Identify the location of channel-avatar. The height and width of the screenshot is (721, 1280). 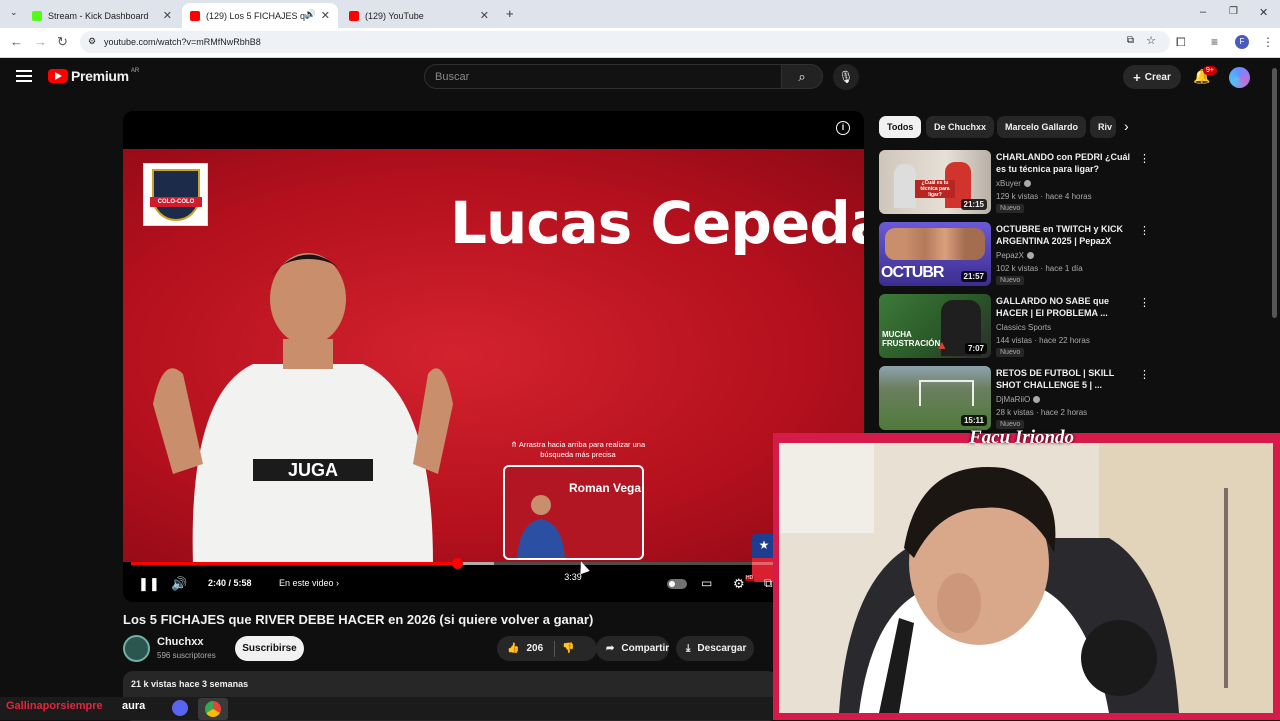
(136, 648).